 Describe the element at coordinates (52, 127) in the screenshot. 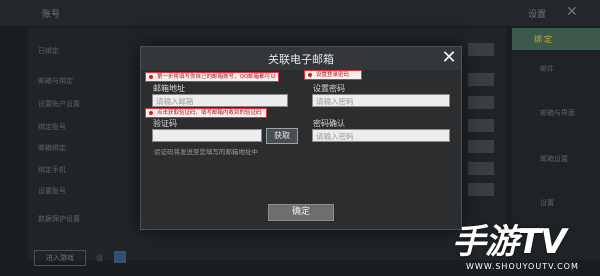

I see `background-row-label: 绑定账号` at that location.